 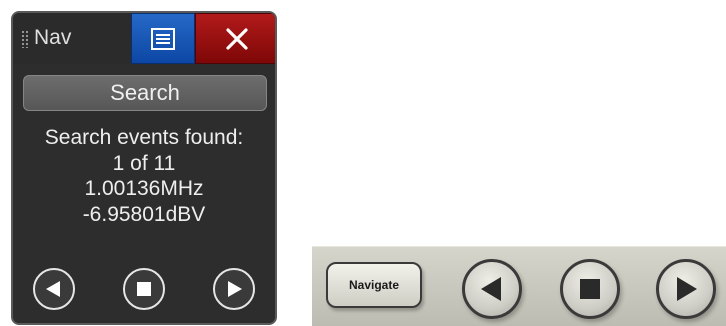 I want to click on menu-list-icon, so click(x=163, y=39).